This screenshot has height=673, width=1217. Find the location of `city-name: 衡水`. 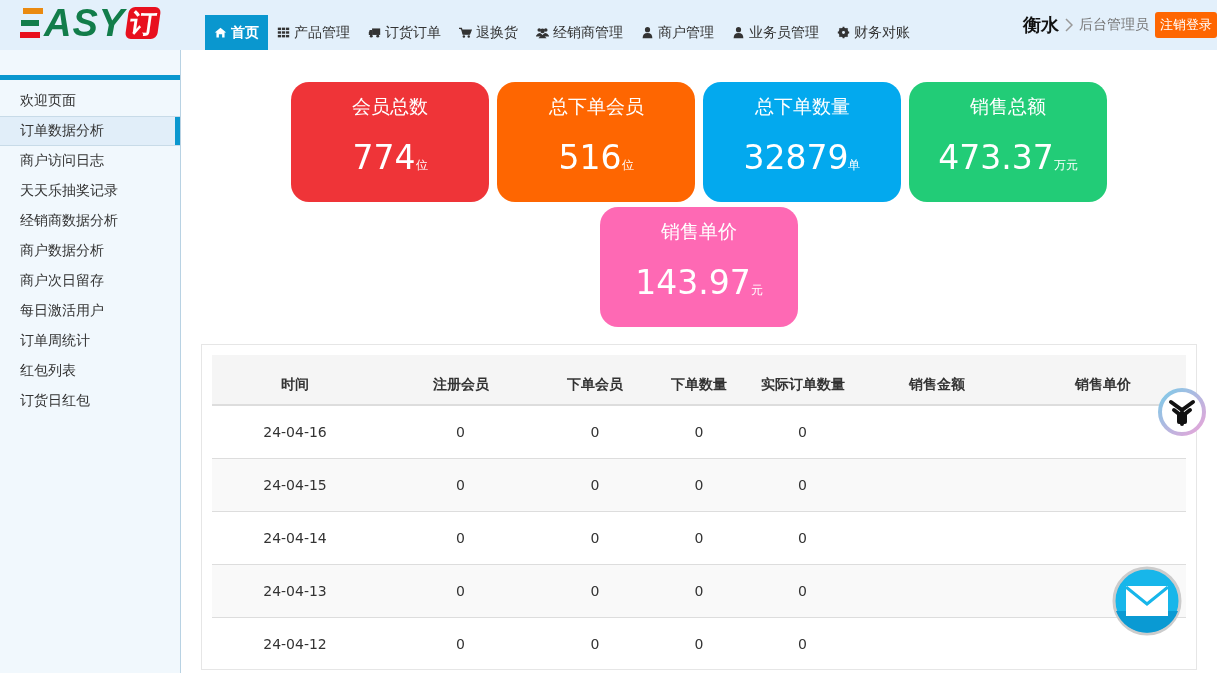

city-name: 衡水 is located at coordinates (1041, 25).